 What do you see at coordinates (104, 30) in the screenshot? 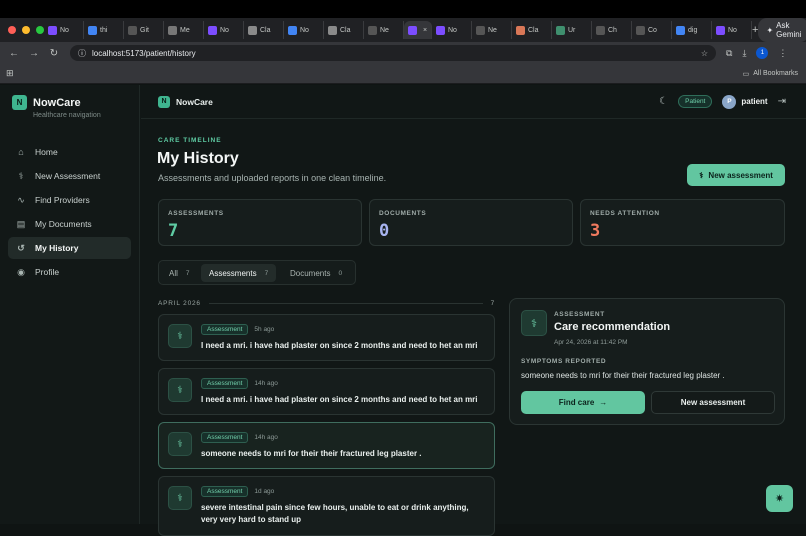
I see `browser-tab: thi` at bounding box center [104, 30].